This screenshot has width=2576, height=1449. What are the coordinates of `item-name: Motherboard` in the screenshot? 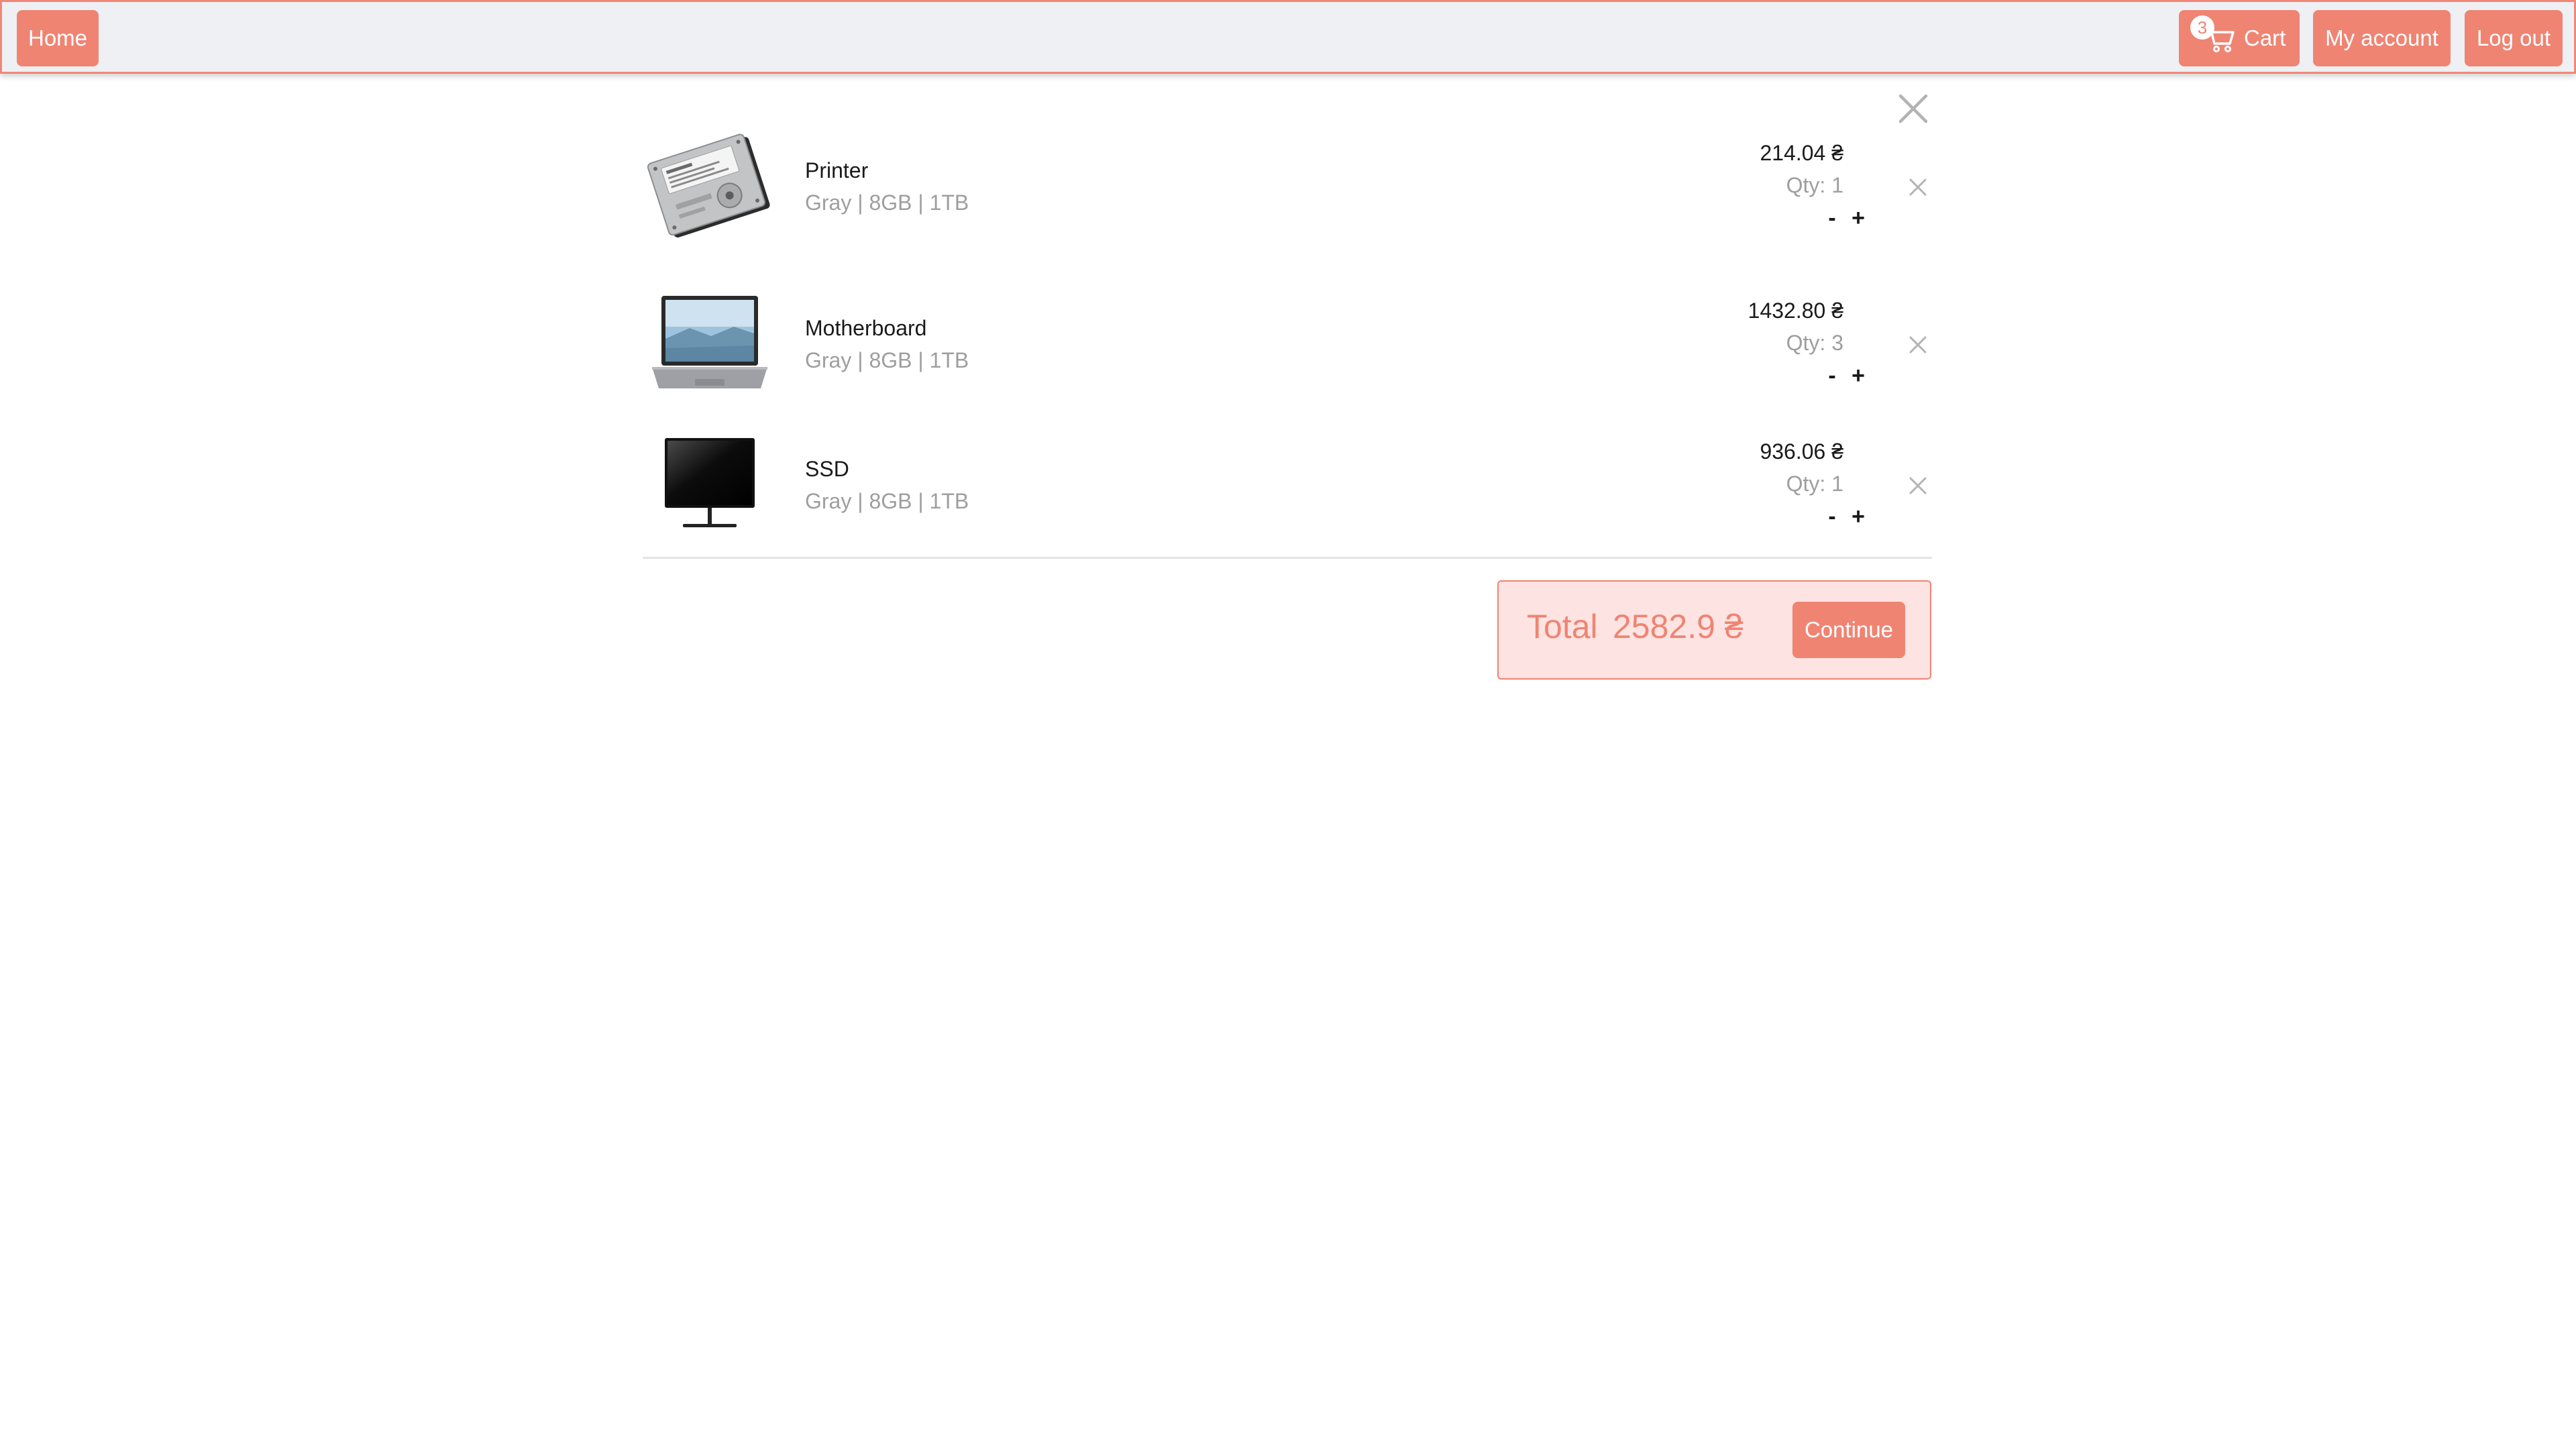 It's located at (866, 328).